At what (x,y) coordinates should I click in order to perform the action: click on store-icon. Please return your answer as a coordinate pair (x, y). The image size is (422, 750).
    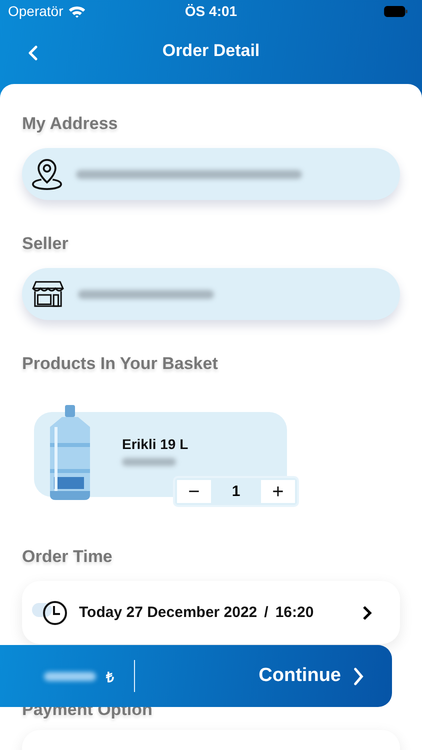
    Looking at the image, I should click on (48, 294).